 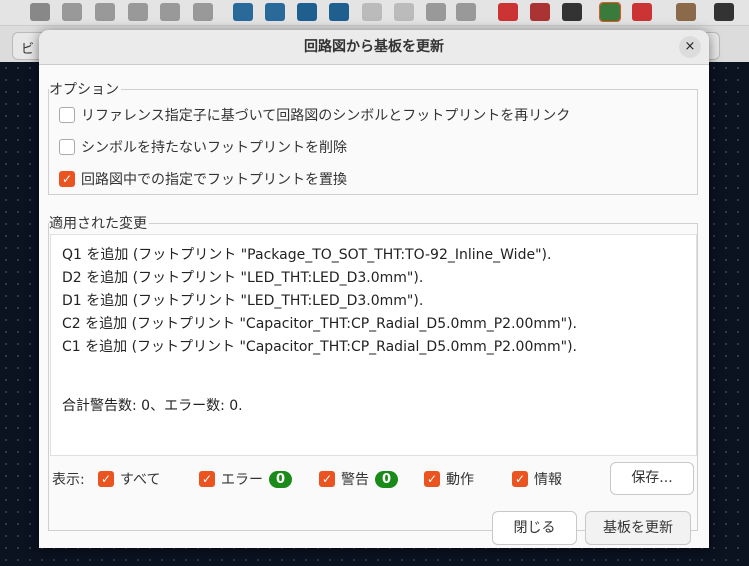 What do you see at coordinates (404, 12) in the screenshot?
I see `ungroup-icon` at bounding box center [404, 12].